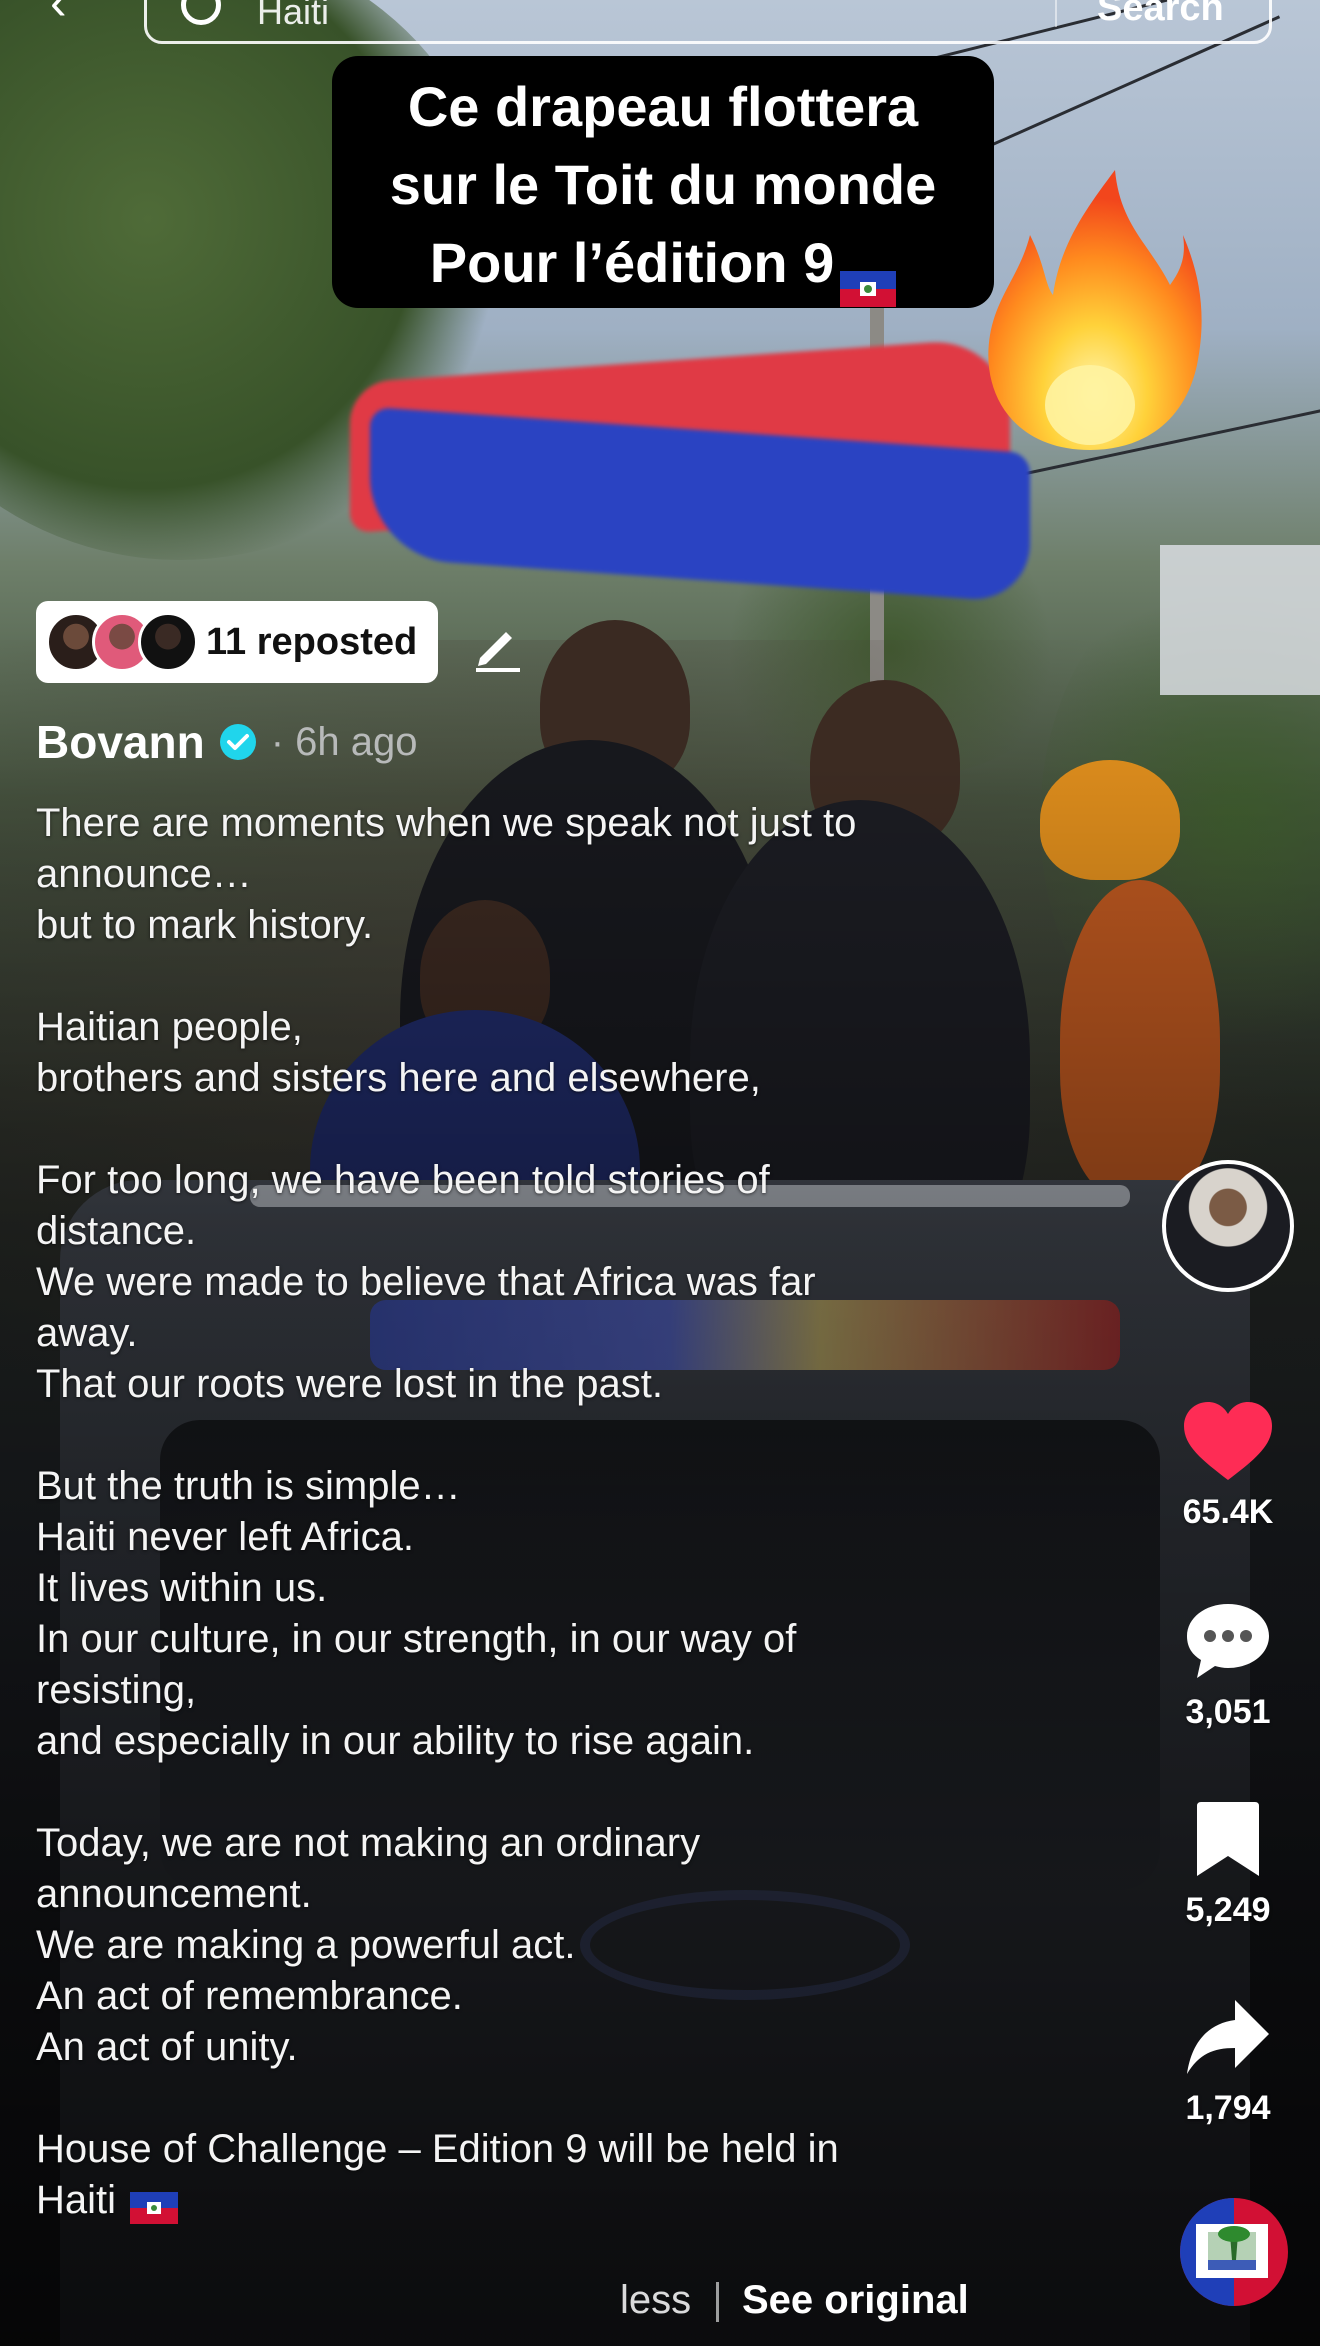  Describe the element at coordinates (1228, 1512) in the screenshot. I see `like-count: 65.4K` at that location.